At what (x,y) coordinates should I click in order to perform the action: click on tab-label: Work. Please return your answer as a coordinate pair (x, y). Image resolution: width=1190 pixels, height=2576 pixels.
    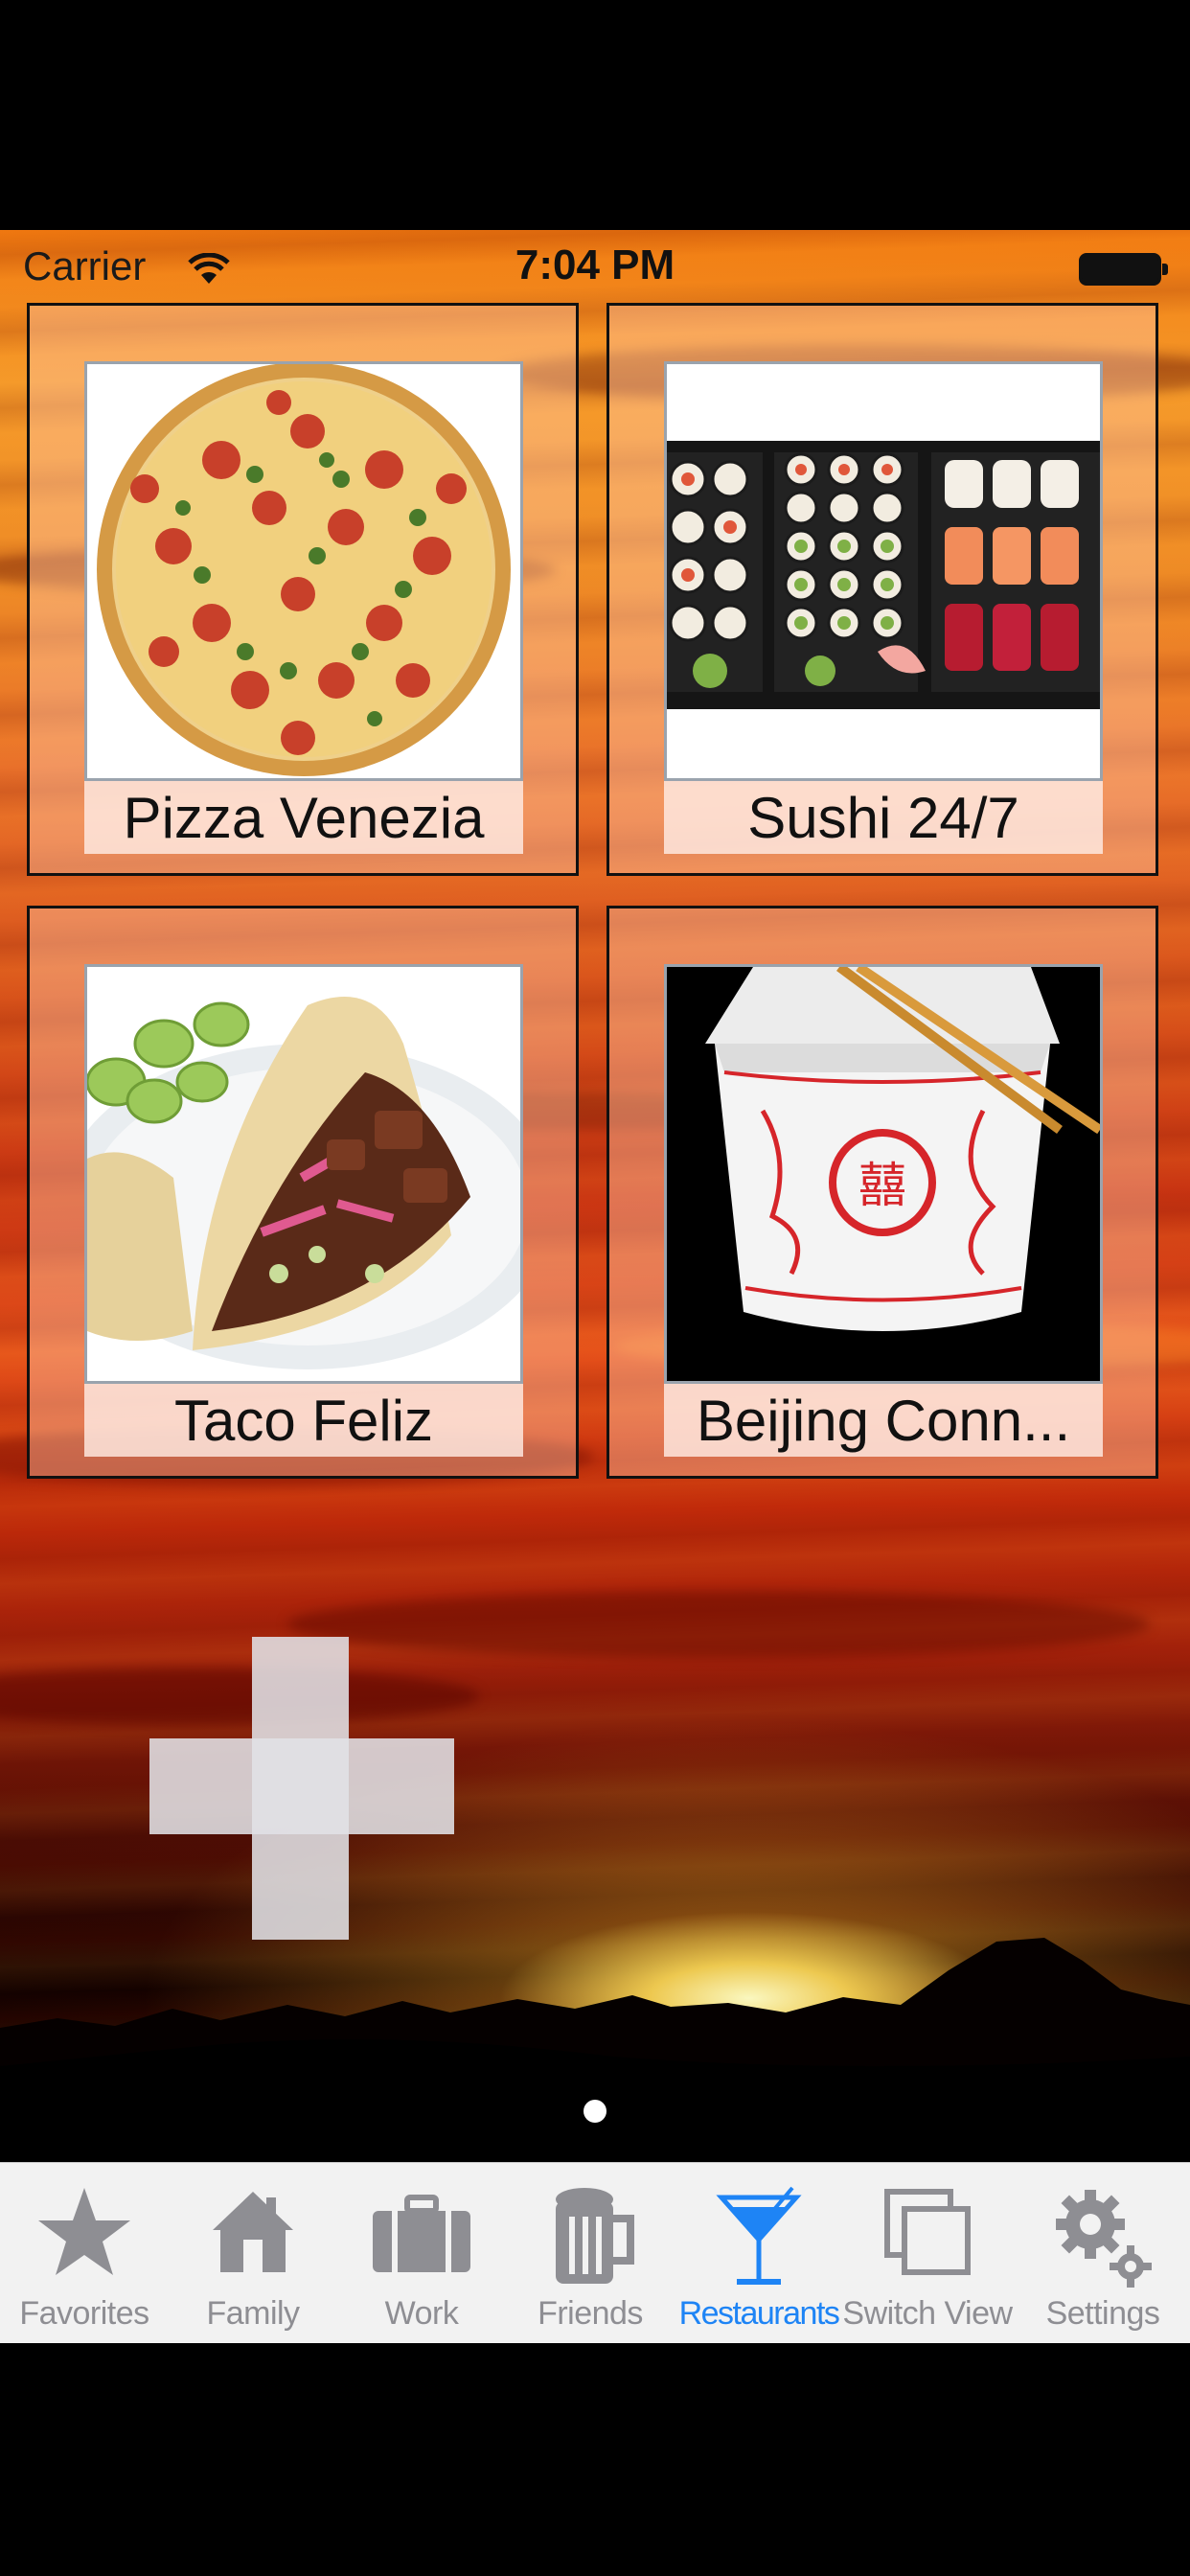
    Looking at the image, I should click on (421, 2313).